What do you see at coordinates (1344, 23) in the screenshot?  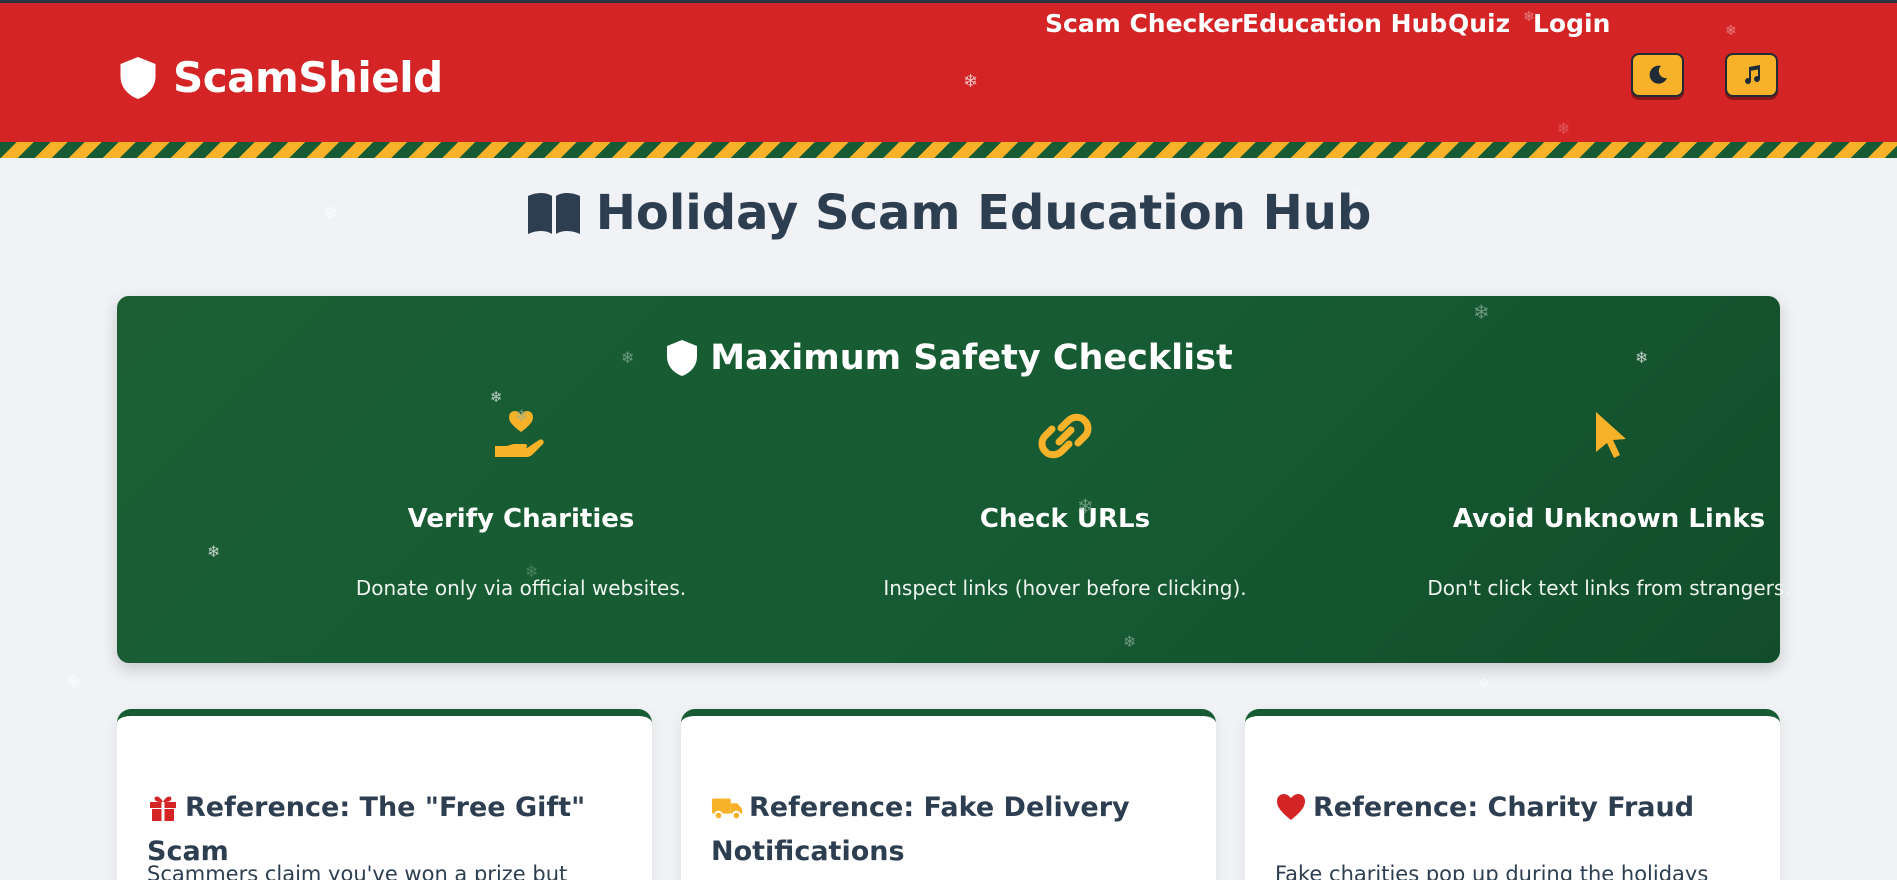 I see `nav-education-hub: Education Hub` at bounding box center [1344, 23].